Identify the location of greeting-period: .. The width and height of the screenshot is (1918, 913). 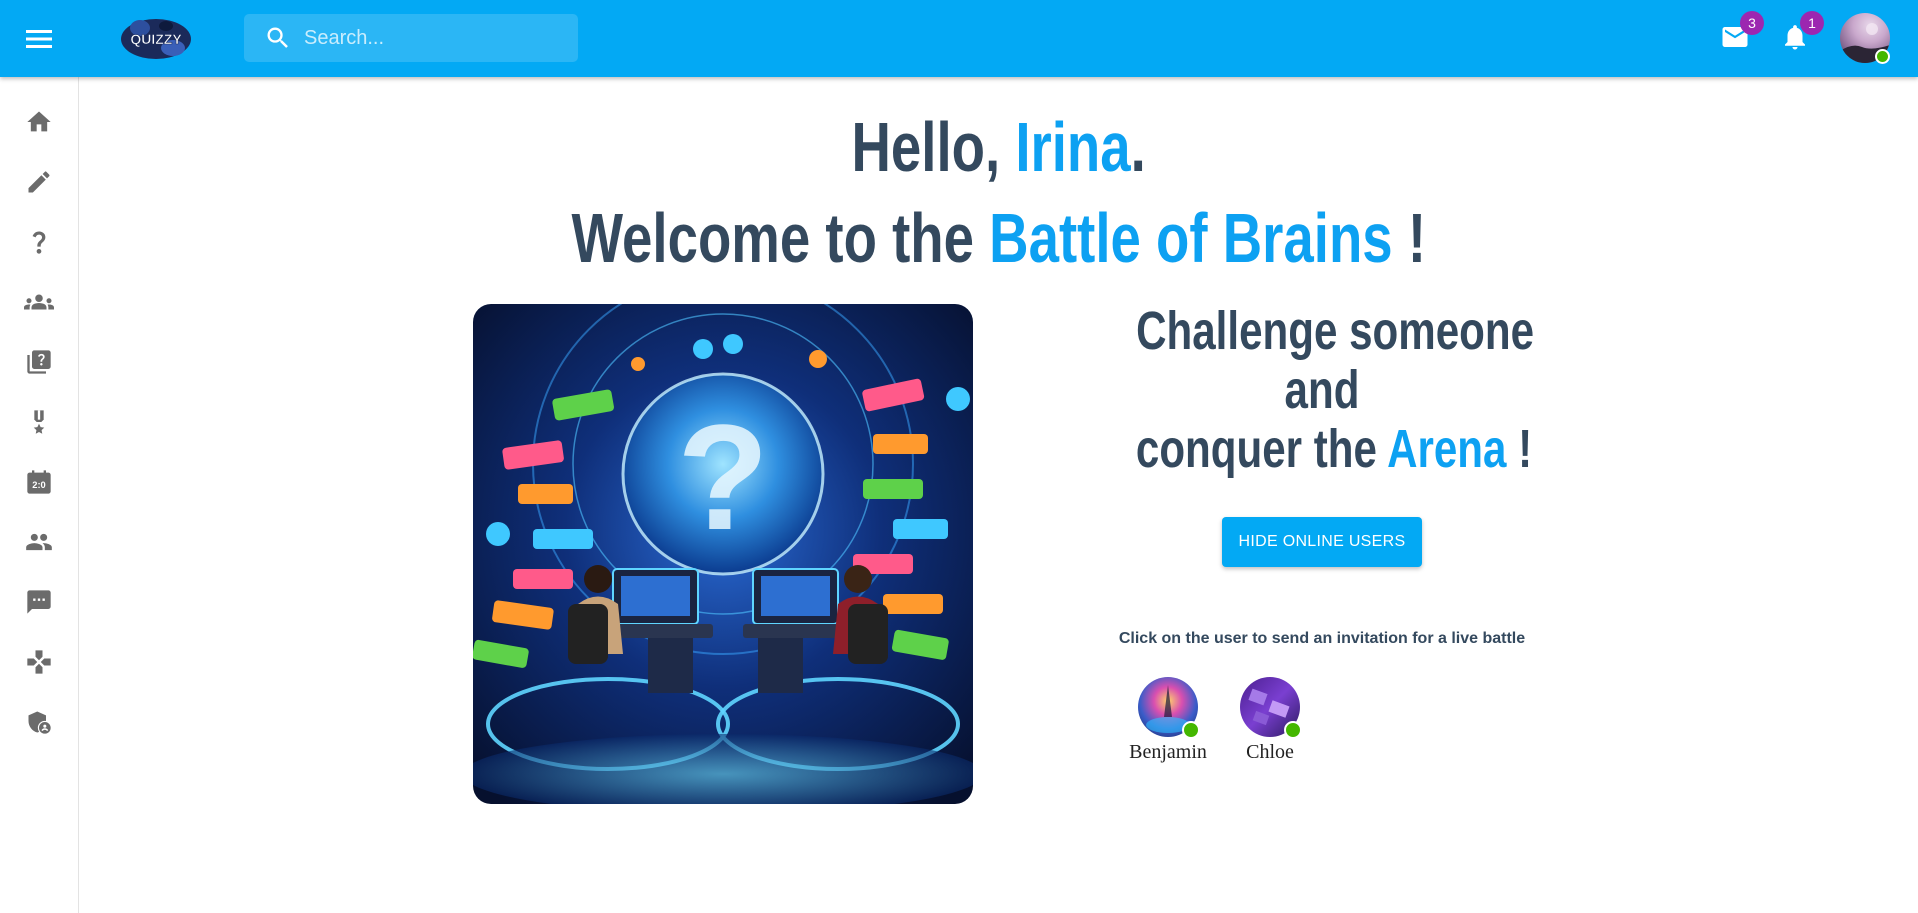
(1138, 147).